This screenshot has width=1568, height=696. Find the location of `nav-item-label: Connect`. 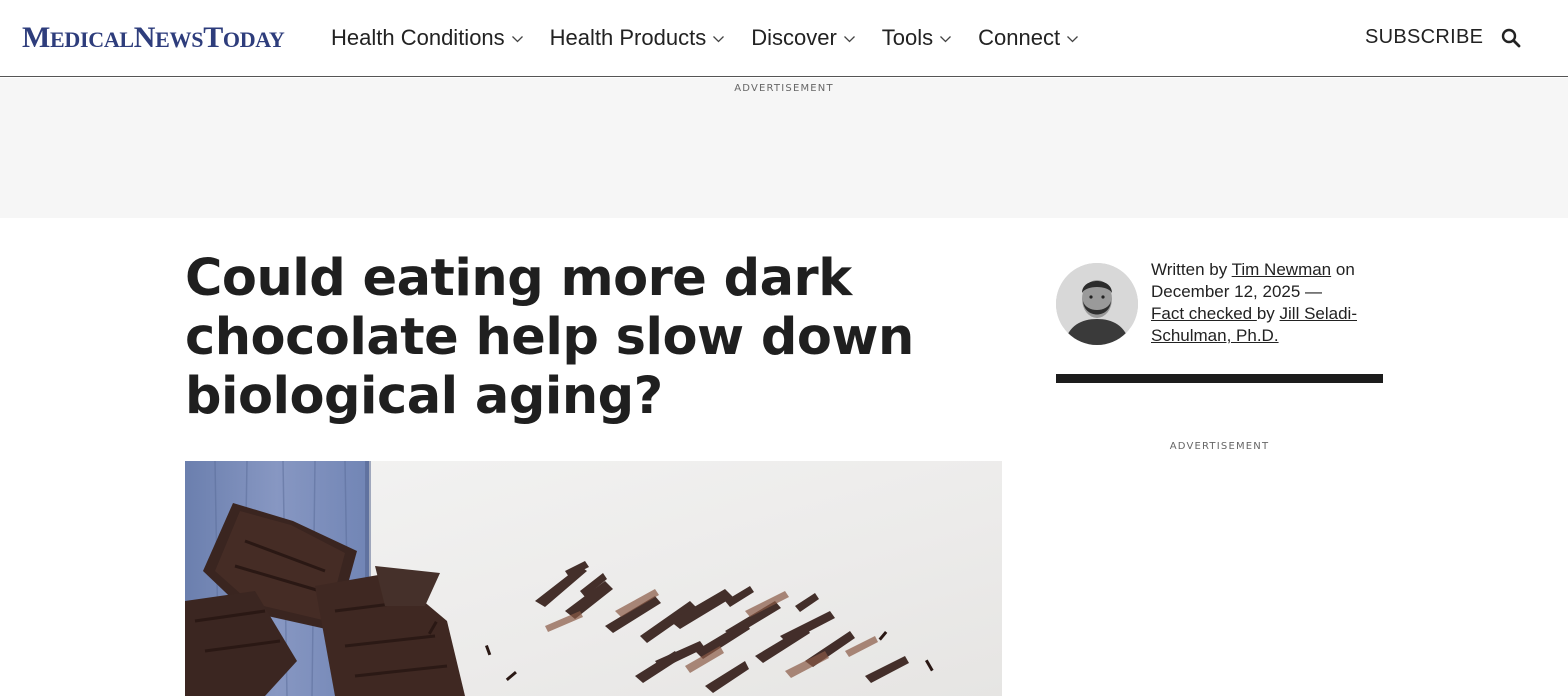

nav-item-label: Connect is located at coordinates (1019, 37).